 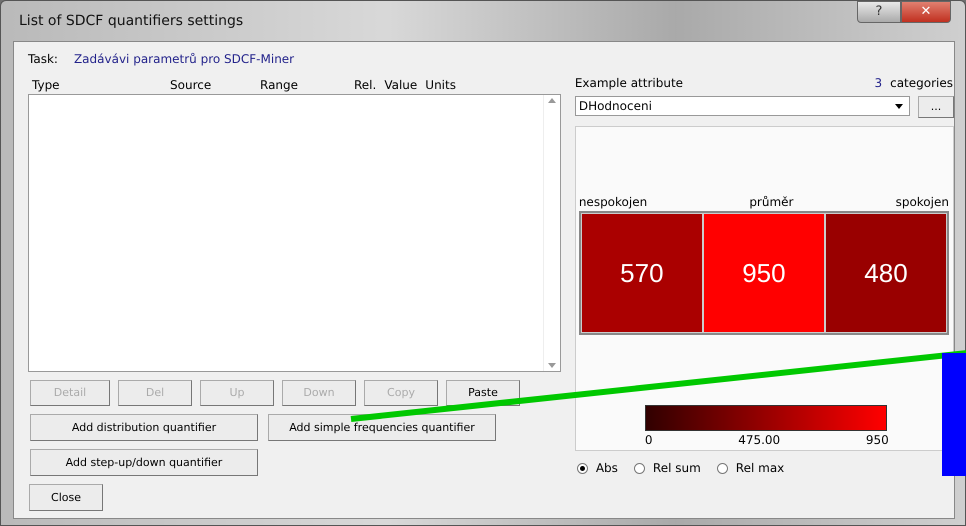 I want to click on radio-label: Rel max, so click(x=760, y=468).